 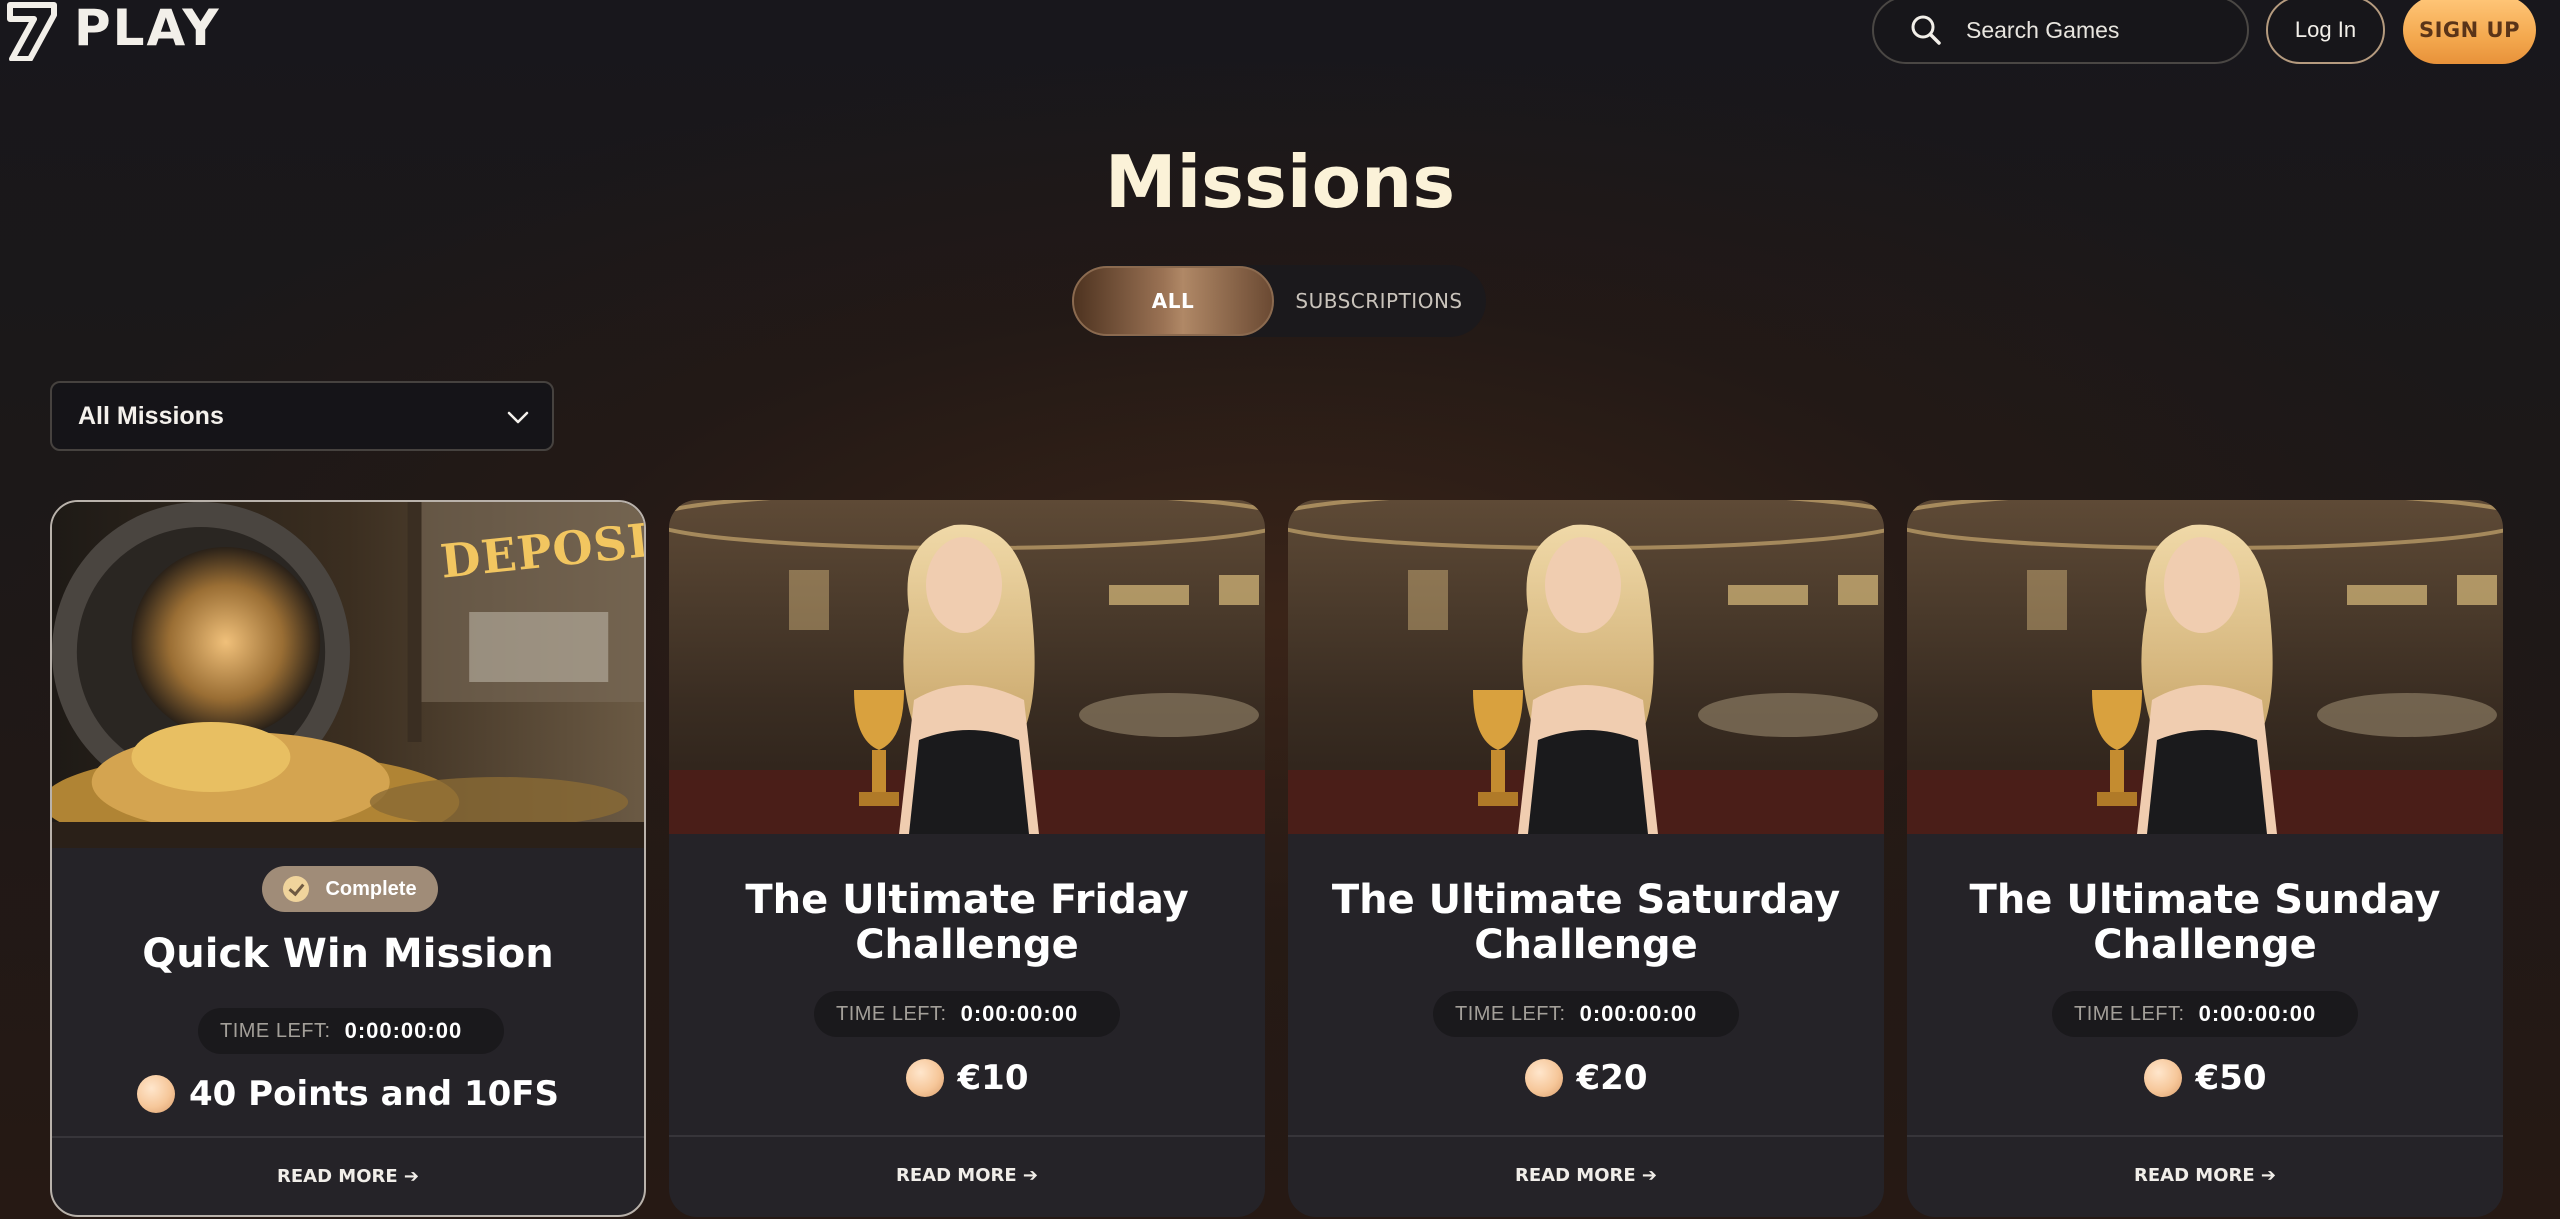 What do you see at coordinates (348, 675) in the screenshot?
I see `mission-image-deposit-vault: DEPOSIT` at bounding box center [348, 675].